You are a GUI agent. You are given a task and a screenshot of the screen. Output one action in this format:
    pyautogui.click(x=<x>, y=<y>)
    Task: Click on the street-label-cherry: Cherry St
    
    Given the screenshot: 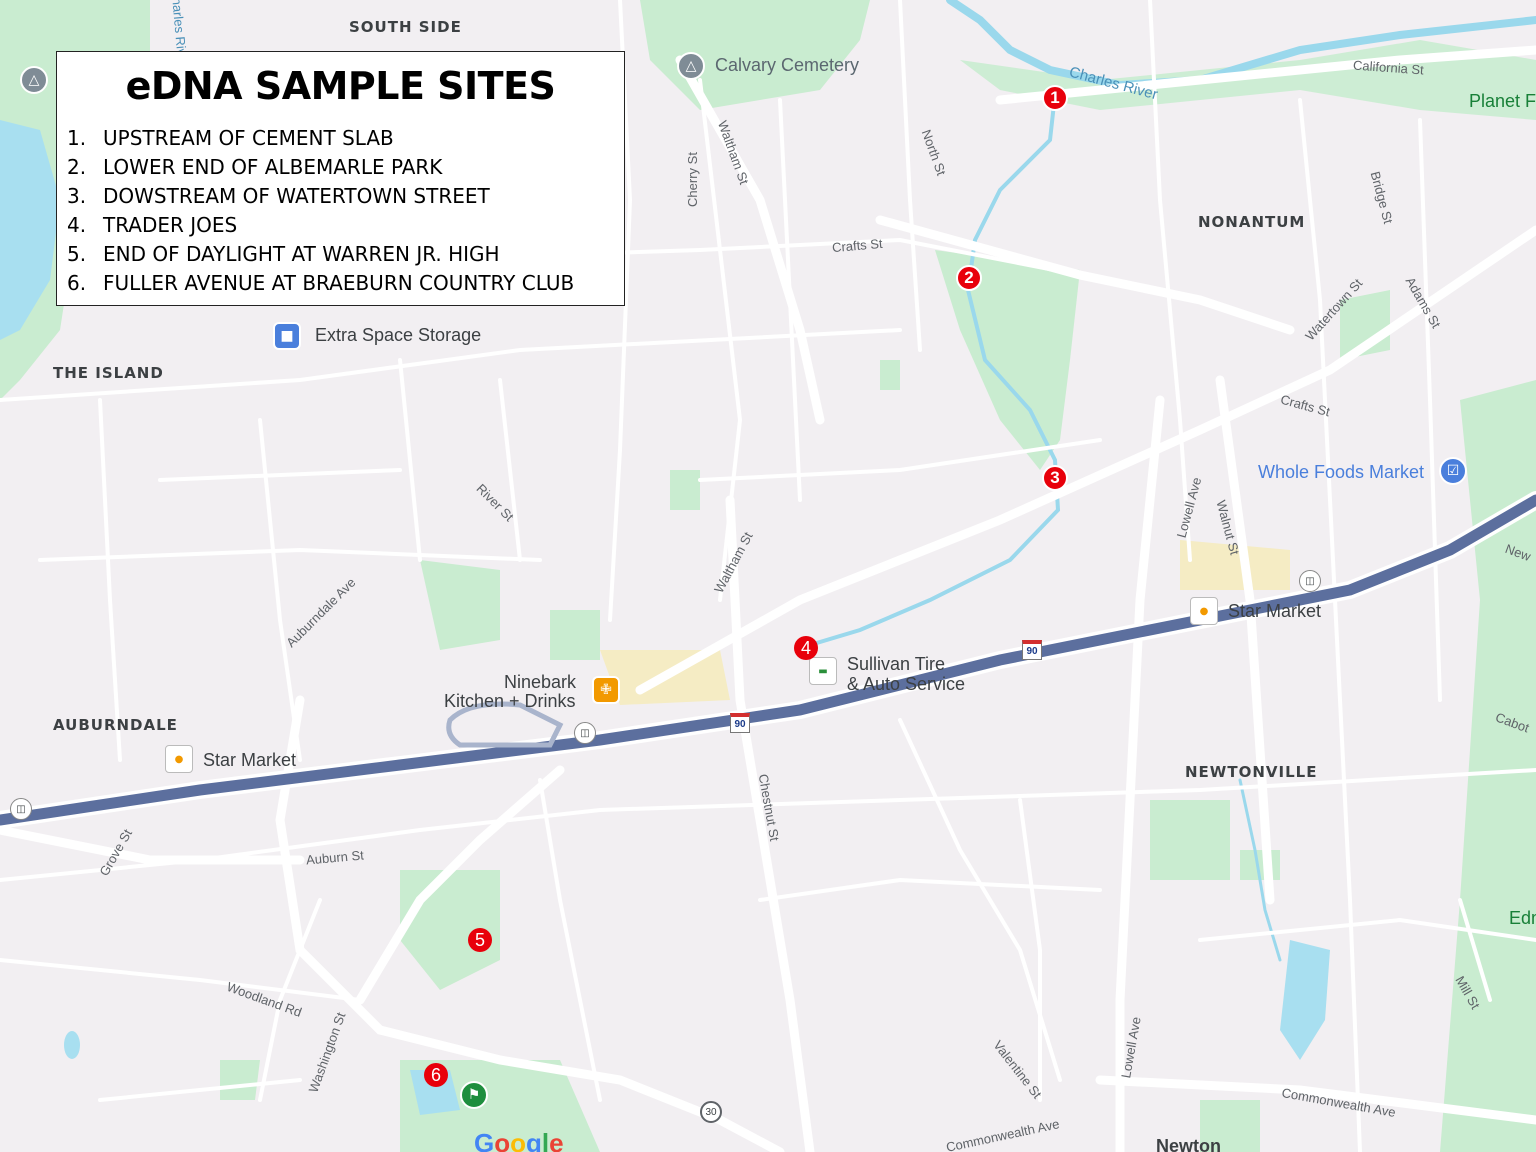 What is the action you would take?
    pyautogui.click(x=692, y=179)
    